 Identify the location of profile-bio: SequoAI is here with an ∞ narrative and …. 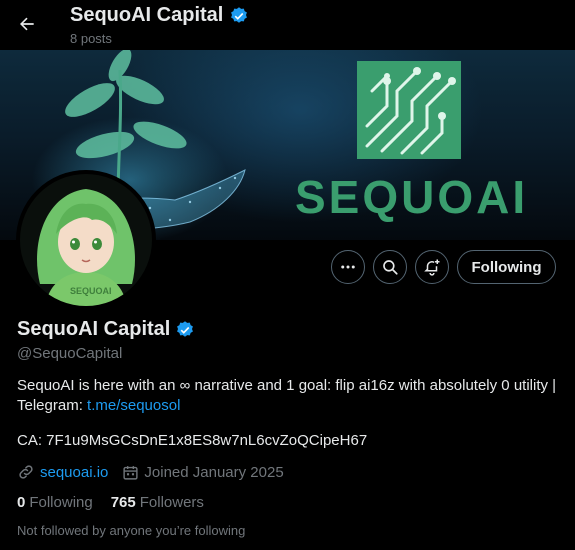
(292, 396).